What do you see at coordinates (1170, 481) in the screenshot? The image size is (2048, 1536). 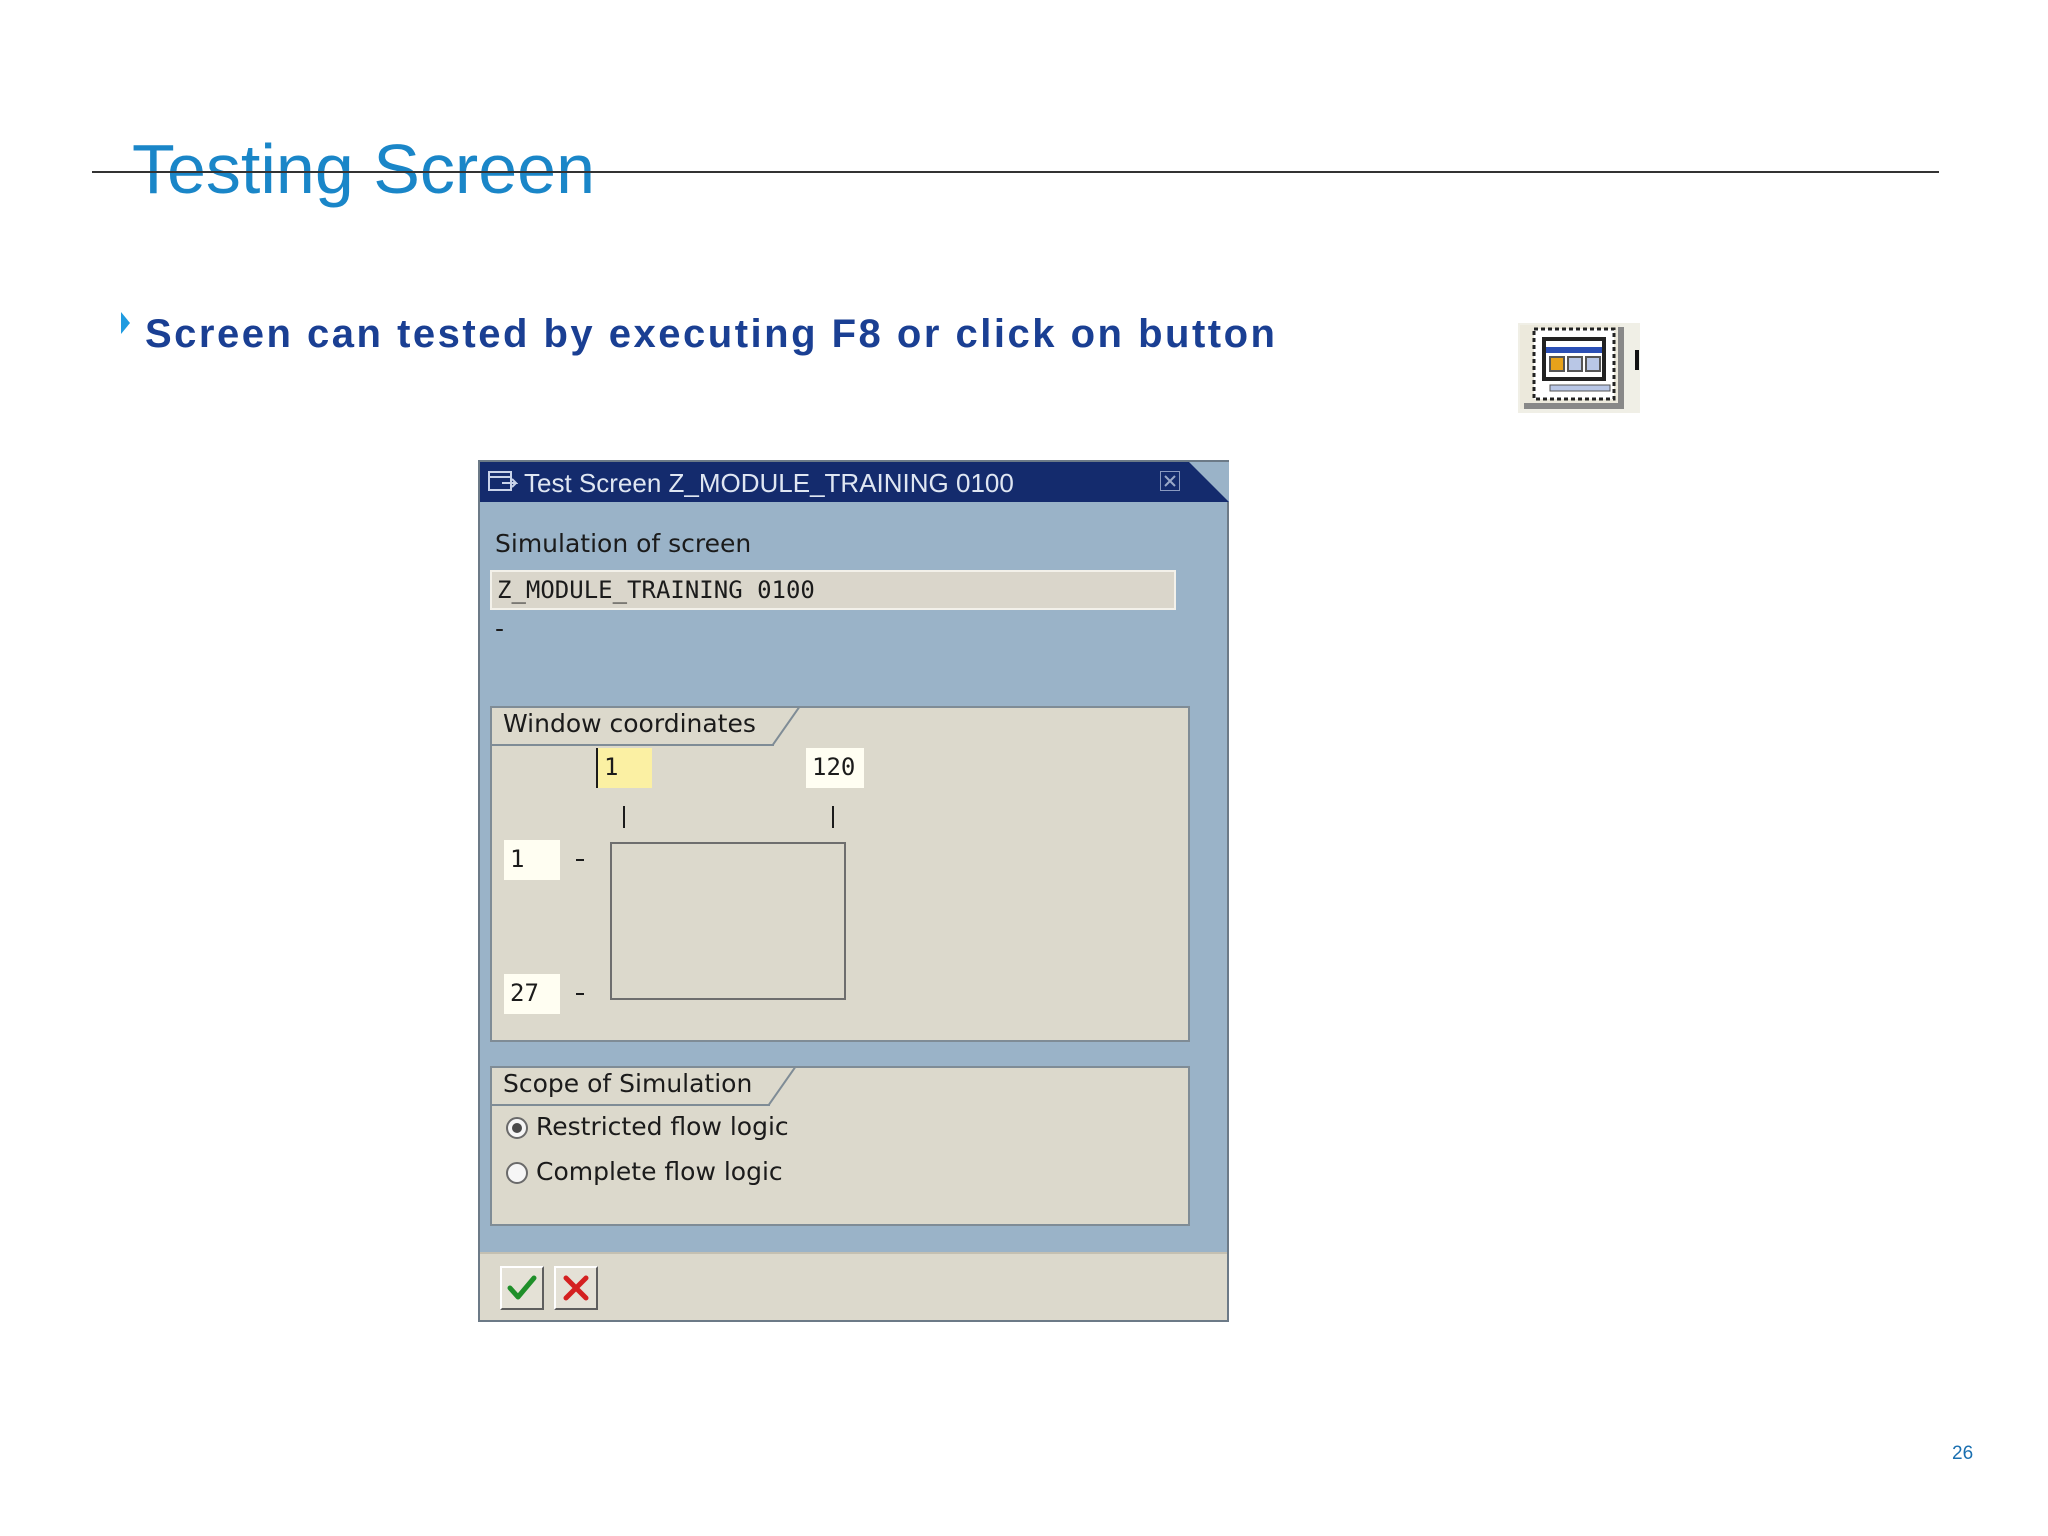 I see `close-icon` at bounding box center [1170, 481].